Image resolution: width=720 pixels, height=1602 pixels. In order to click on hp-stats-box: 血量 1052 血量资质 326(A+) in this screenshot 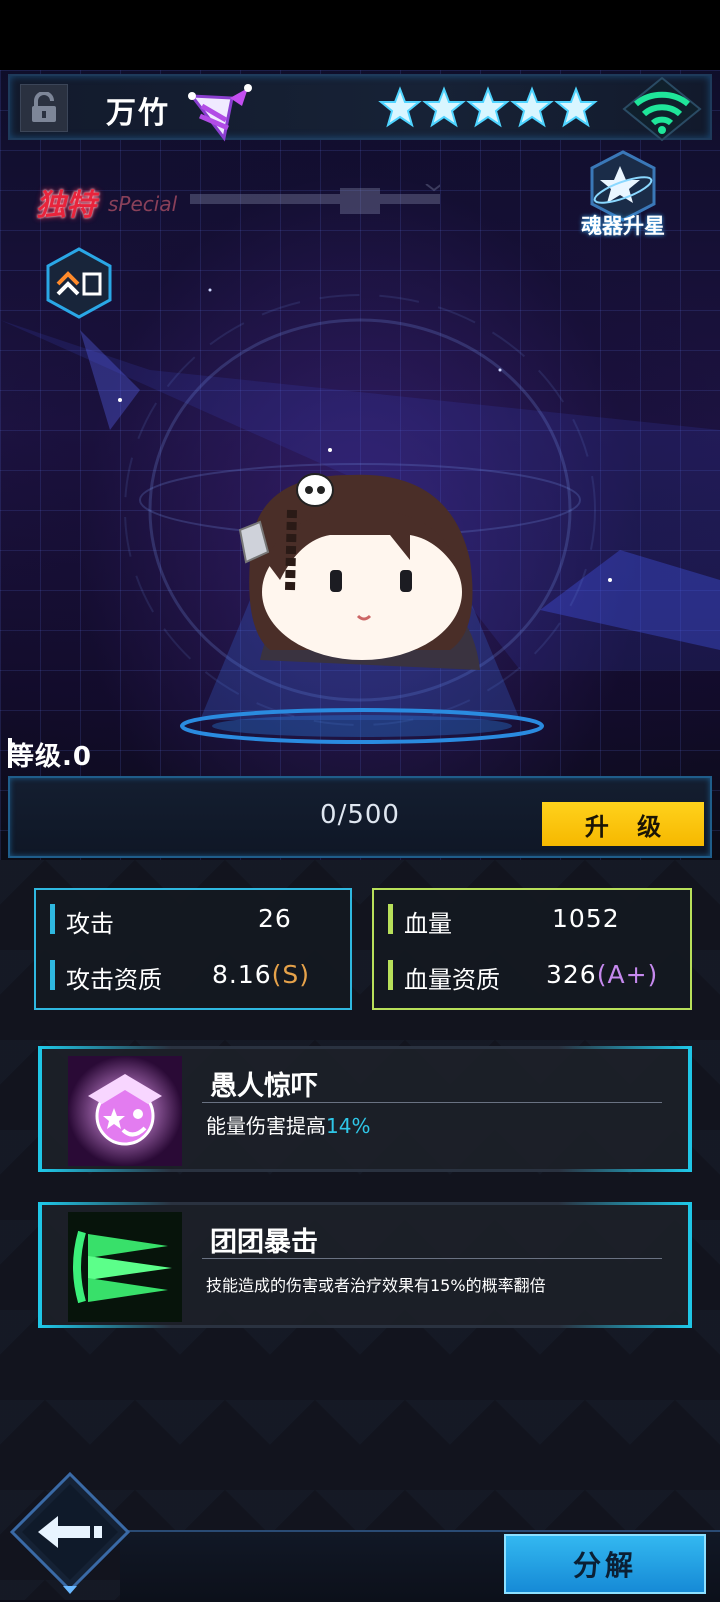, I will do `click(532, 949)`.